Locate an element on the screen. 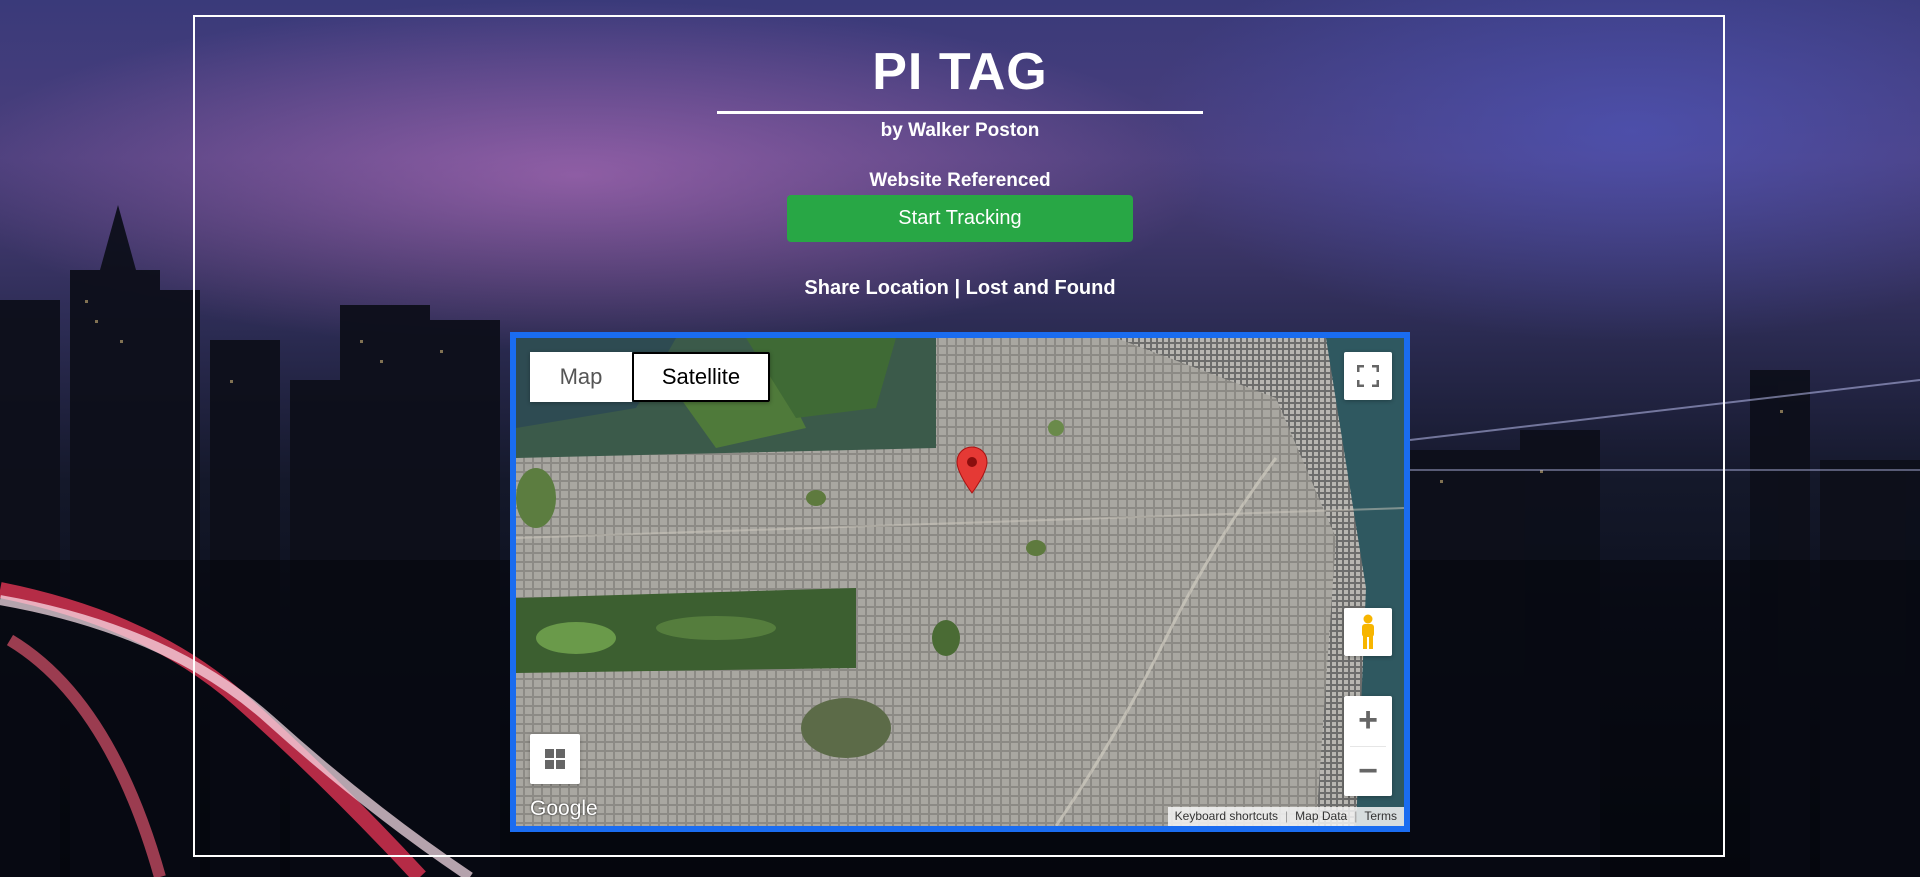 This screenshot has height=877, width=1920. title-divider is located at coordinates (960, 112).